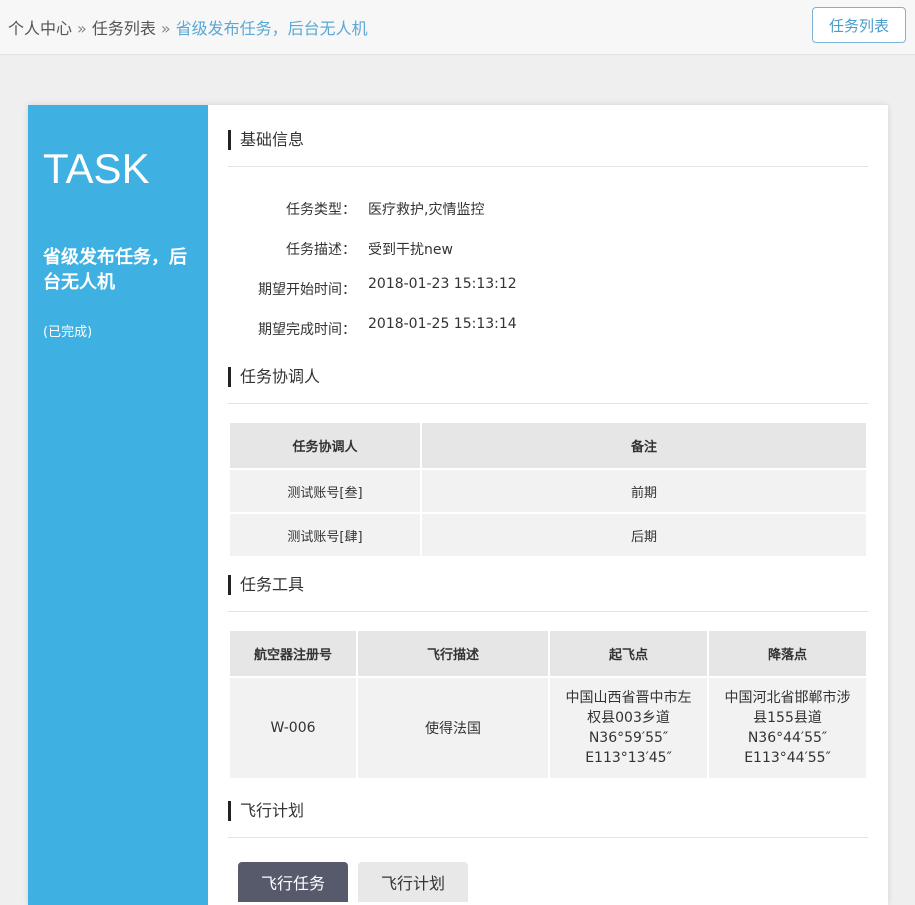  What do you see at coordinates (457, 27) in the screenshot?
I see `top-bar: 个人中心» 任务列表» 省级发布任务，后台无人机 任务列表` at bounding box center [457, 27].